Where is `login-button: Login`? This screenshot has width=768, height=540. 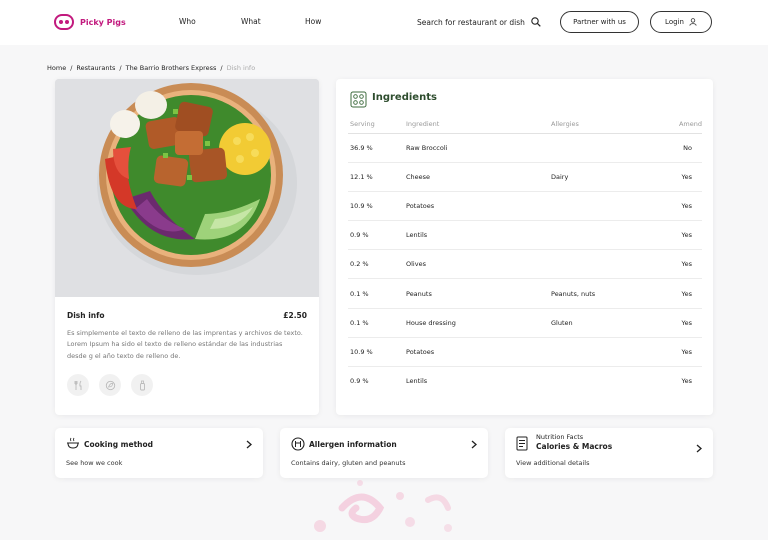
login-button: Login is located at coordinates (681, 22).